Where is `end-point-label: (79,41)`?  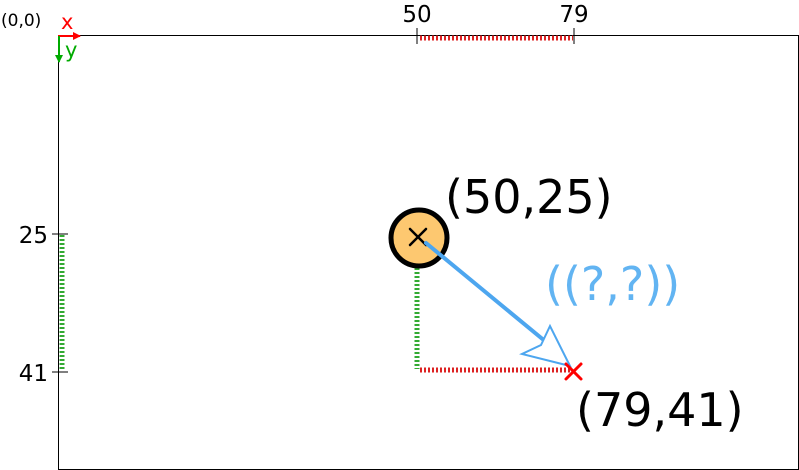 end-point-label: (79,41) is located at coordinates (660, 410).